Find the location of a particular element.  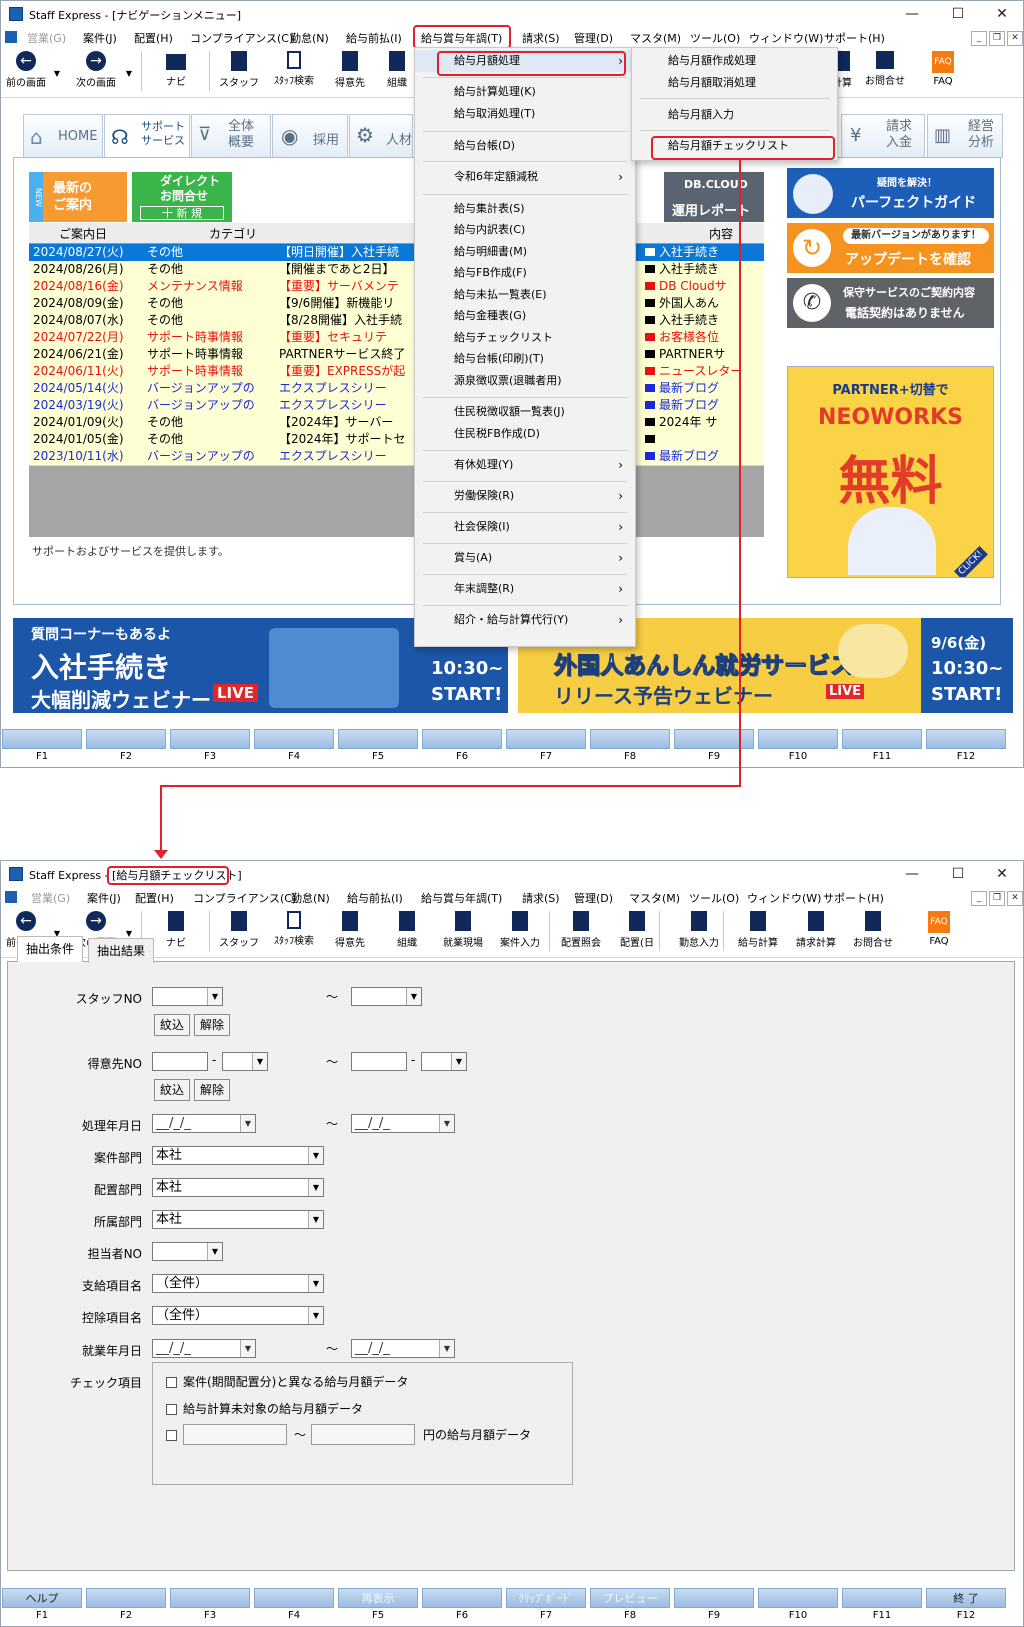

staff-narrow-button: 紋込 is located at coordinates (172, 1025).